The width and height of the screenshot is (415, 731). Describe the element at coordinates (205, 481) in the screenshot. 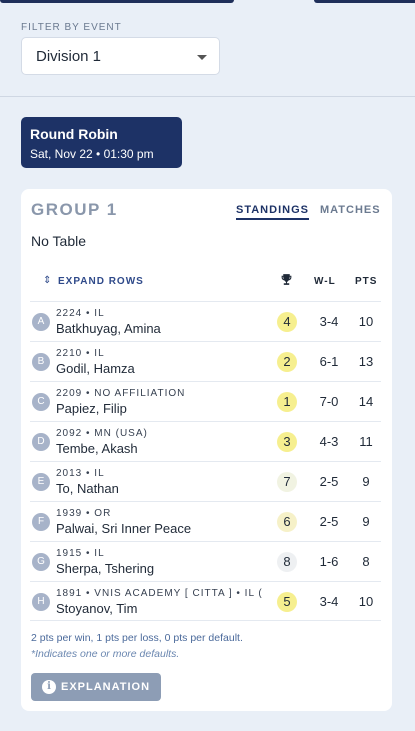

I see `table-row: E 2013 • IL To, Nathan 7 2-5 9` at that location.